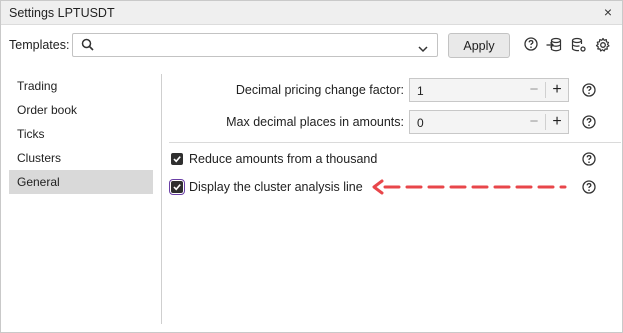  I want to click on templates-search-input, so click(254, 45).